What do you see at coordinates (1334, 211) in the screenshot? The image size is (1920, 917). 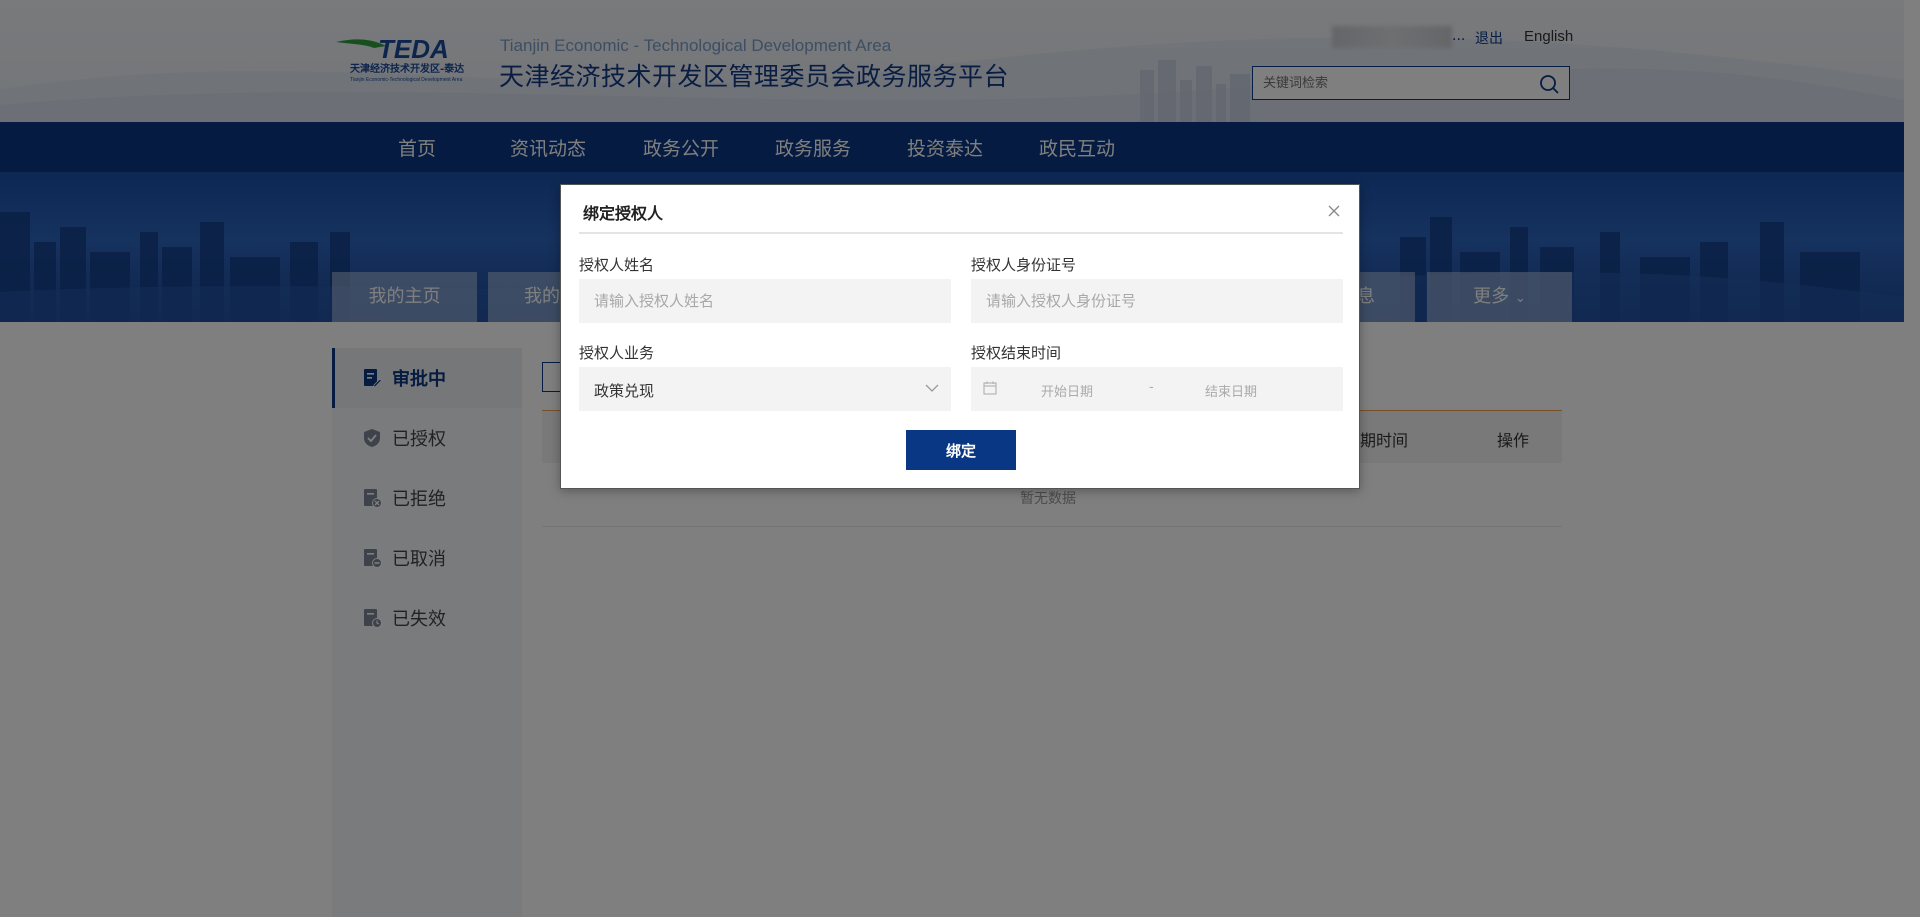 I see `close-icon` at bounding box center [1334, 211].